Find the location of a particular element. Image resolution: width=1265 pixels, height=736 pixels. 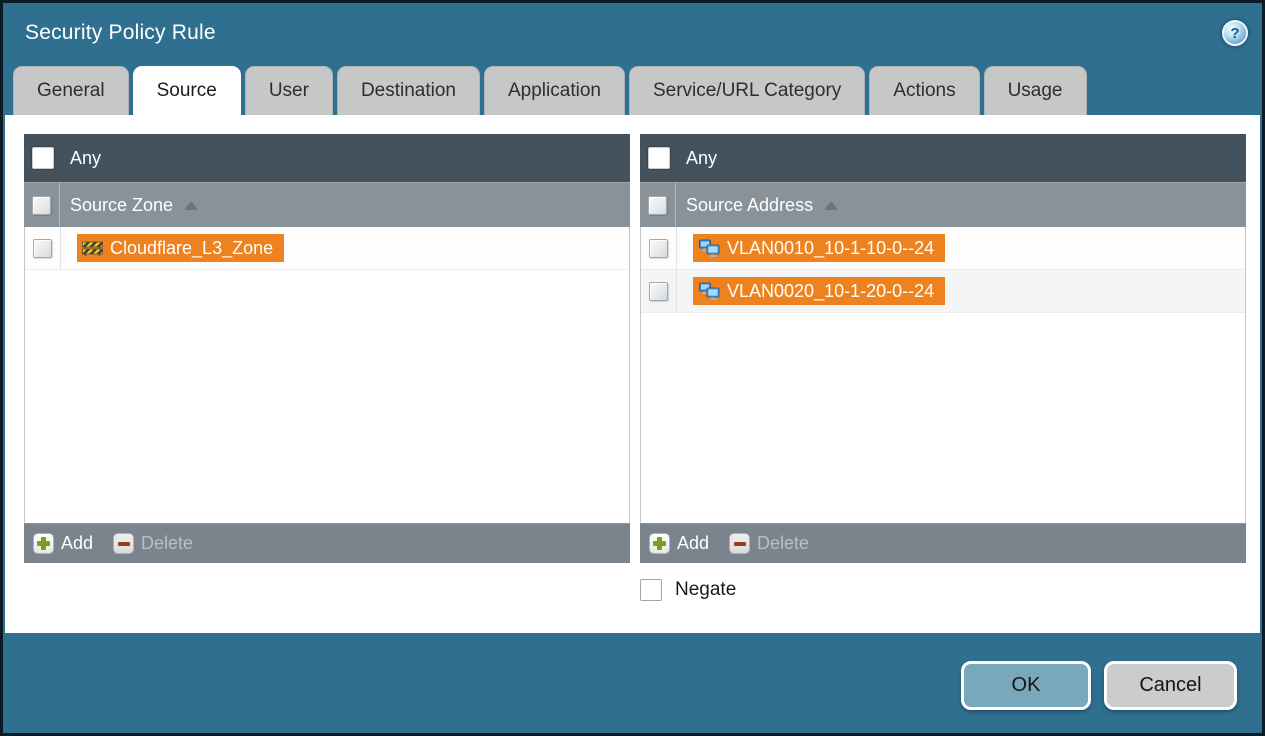

source-zone-any-checkbox is located at coordinates (43, 158).